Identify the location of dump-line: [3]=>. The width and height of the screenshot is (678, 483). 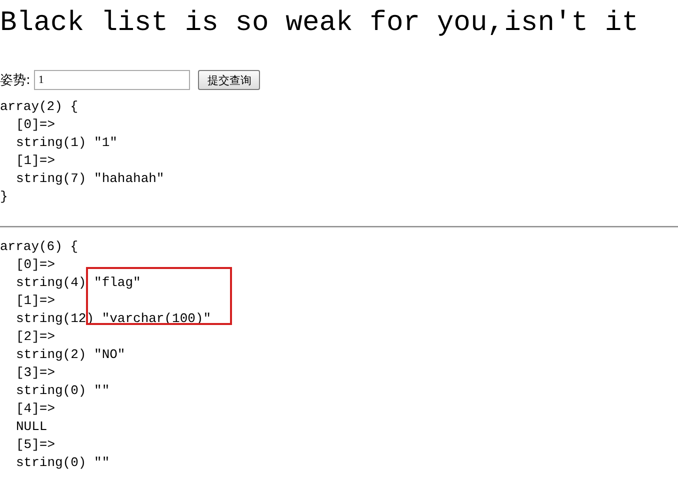
(35, 373).